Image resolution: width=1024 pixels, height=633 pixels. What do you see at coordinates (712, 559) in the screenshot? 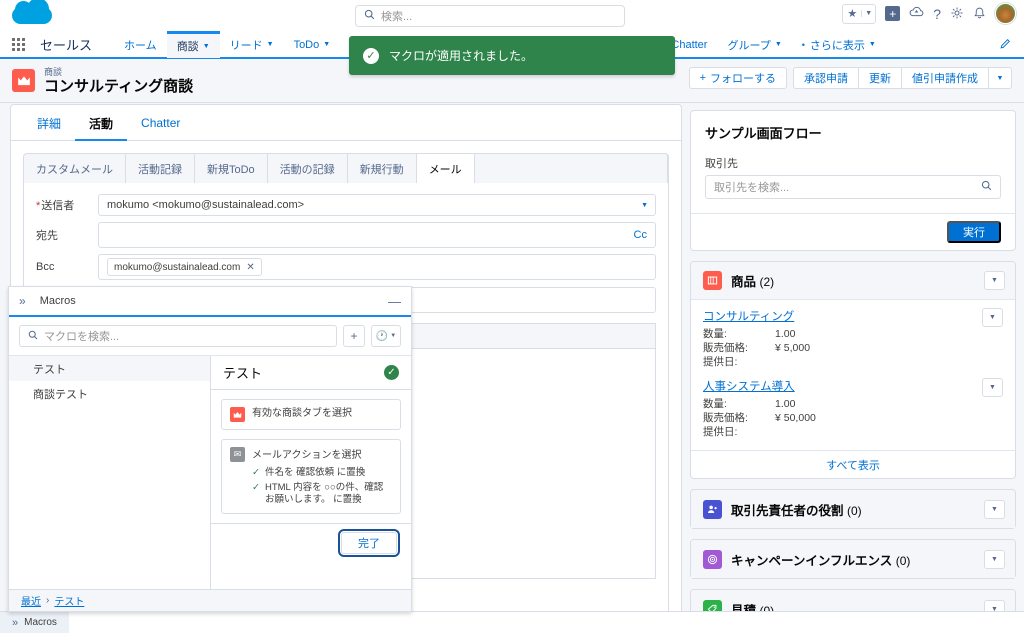
I see `campaign-icon` at bounding box center [712, 559].